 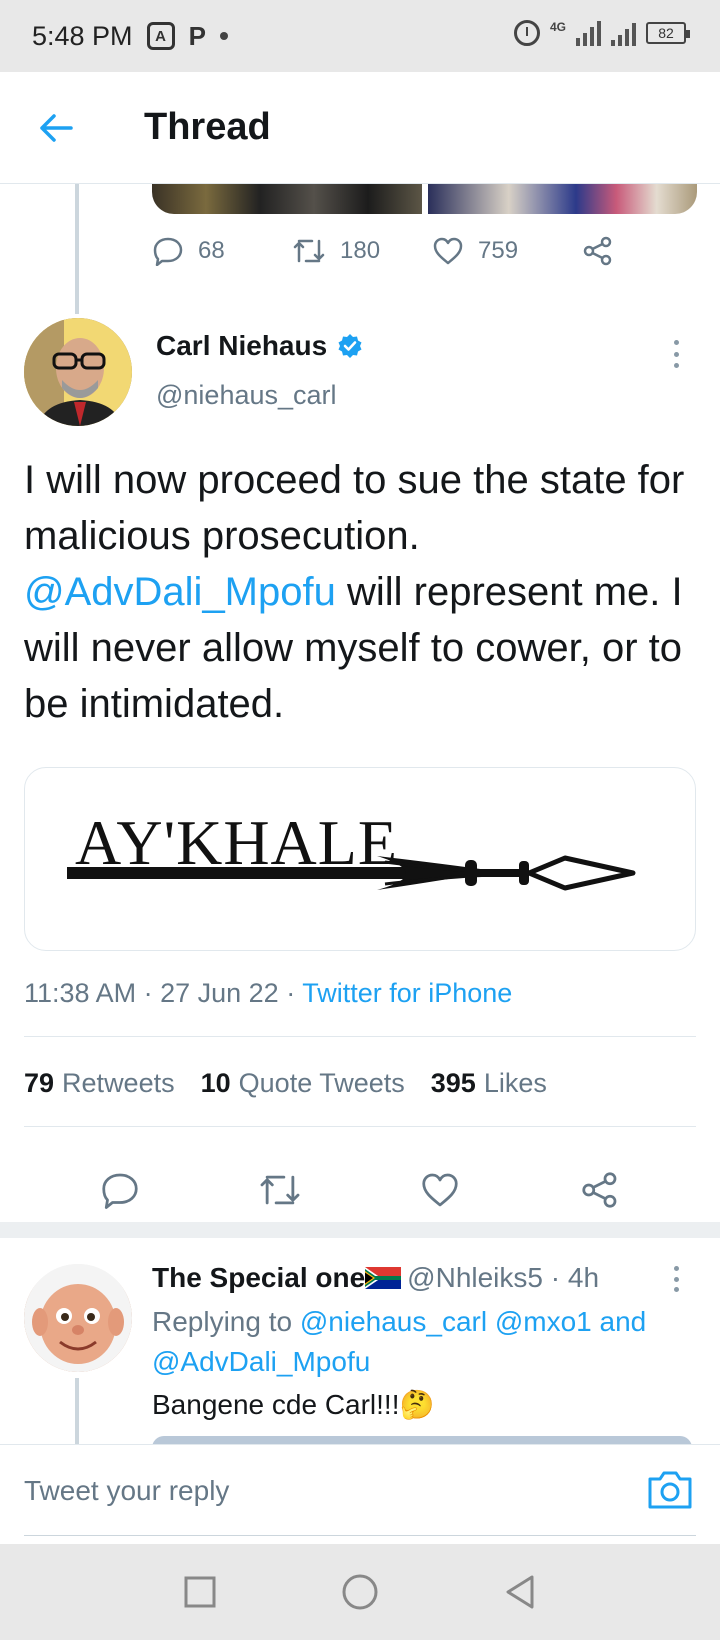 What do you see at coordinates (215, 1083) in the screenshot?
I see `quote-count: 10` at bounding box center [215, 1083].